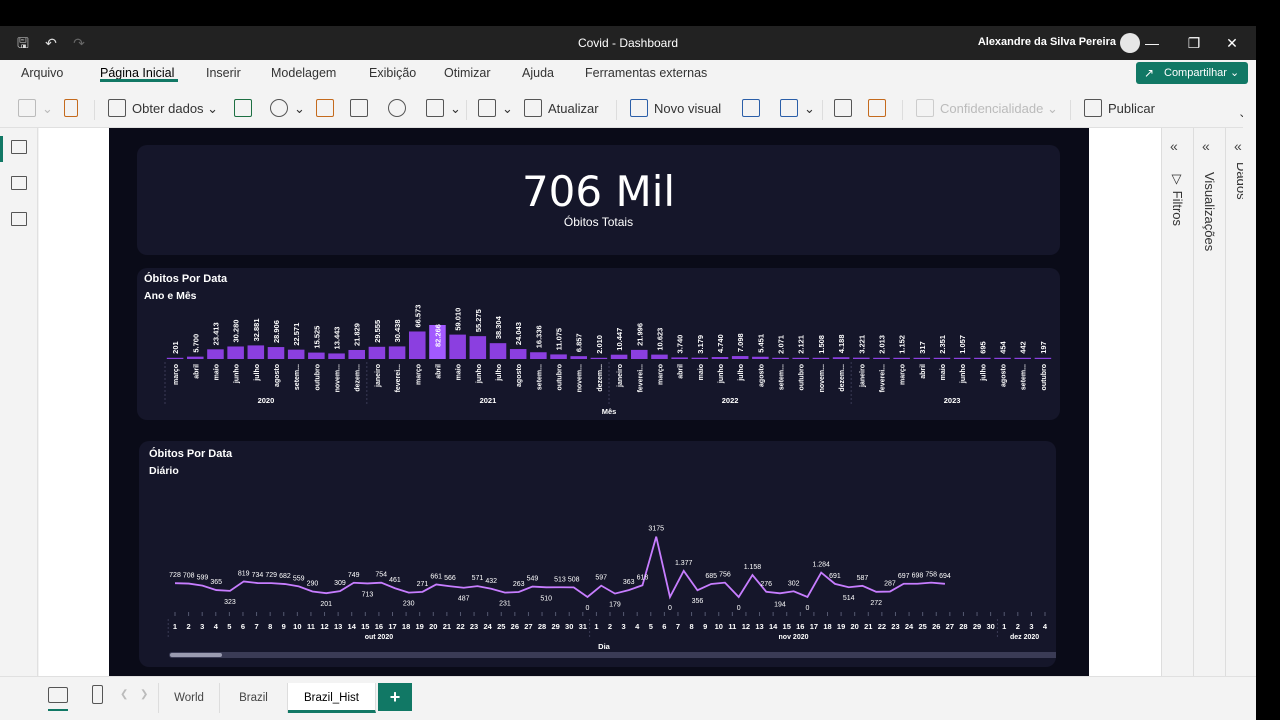  Describe the element at coordinates (1194, 43) in the screenshot. I see `restore-button: ❐` at that location.